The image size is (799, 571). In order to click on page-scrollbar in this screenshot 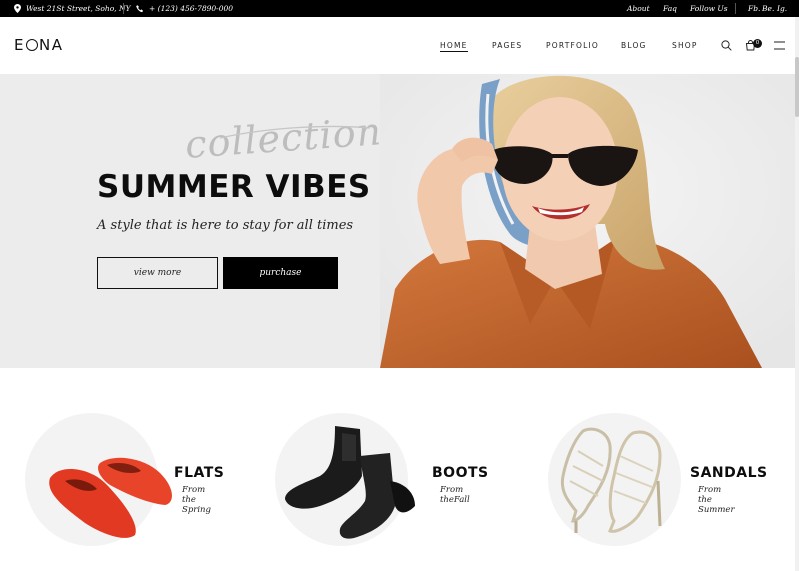, I will do `click(797, 294)`.